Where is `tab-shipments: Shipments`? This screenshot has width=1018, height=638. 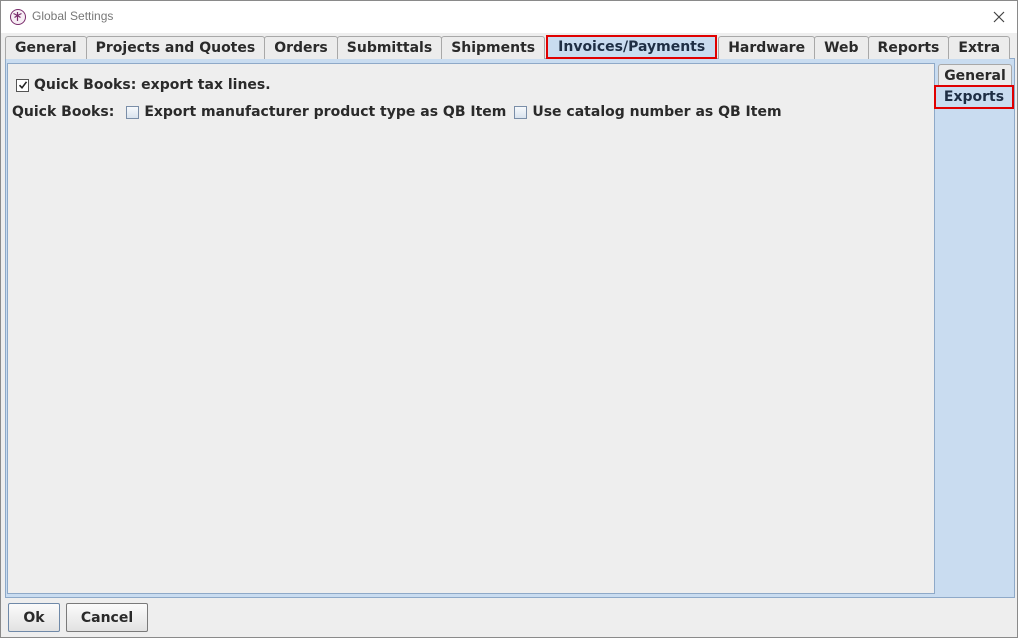 tab-shipments: Shipments is located at coordinates (493, 47).